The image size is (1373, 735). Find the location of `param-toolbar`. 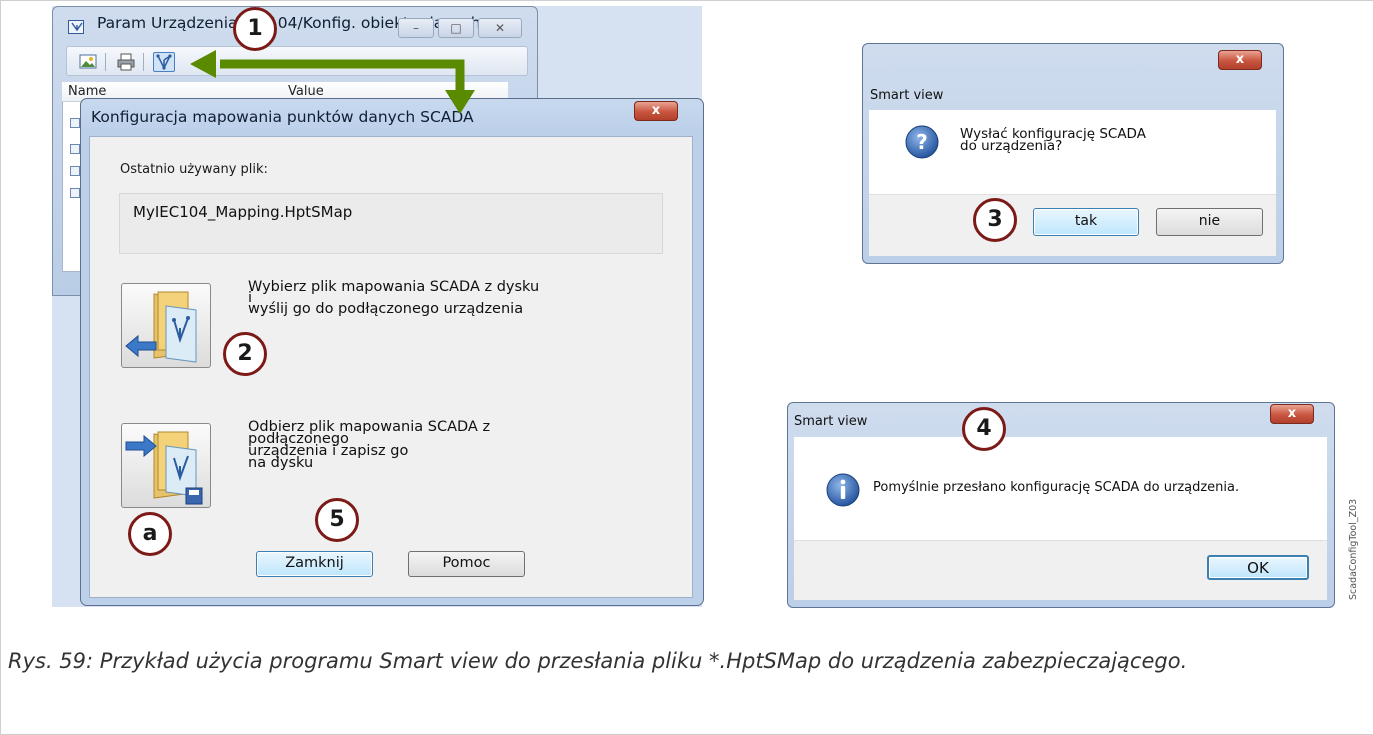

param-toolbar is located at coordinates (297, 61).